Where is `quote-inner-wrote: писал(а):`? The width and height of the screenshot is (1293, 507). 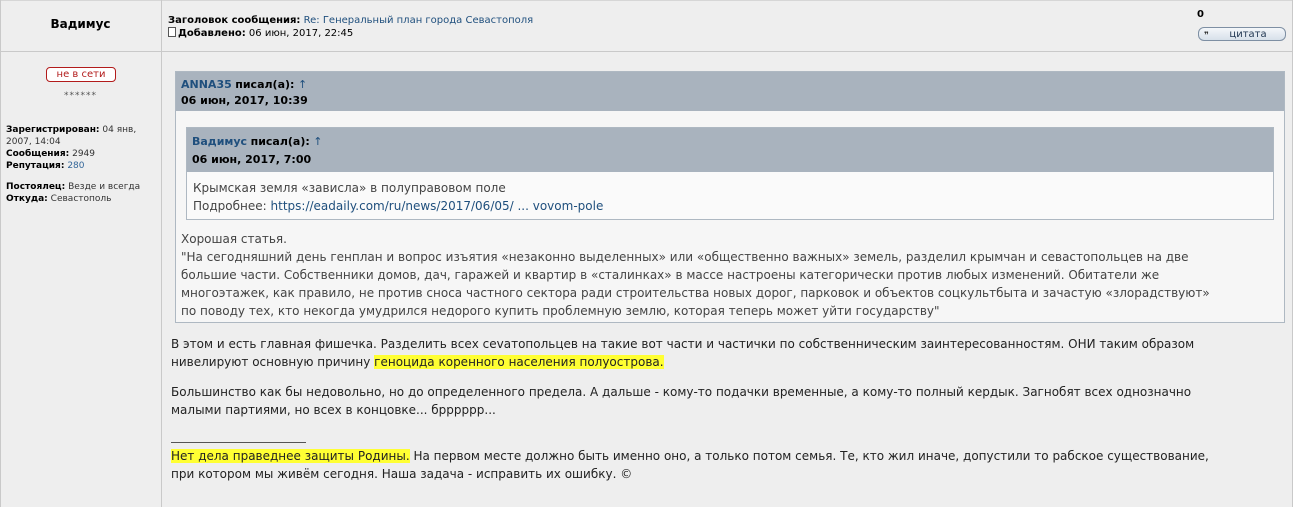
quote-inner-wrote: писал(а): is located at coordinates (280, 141).